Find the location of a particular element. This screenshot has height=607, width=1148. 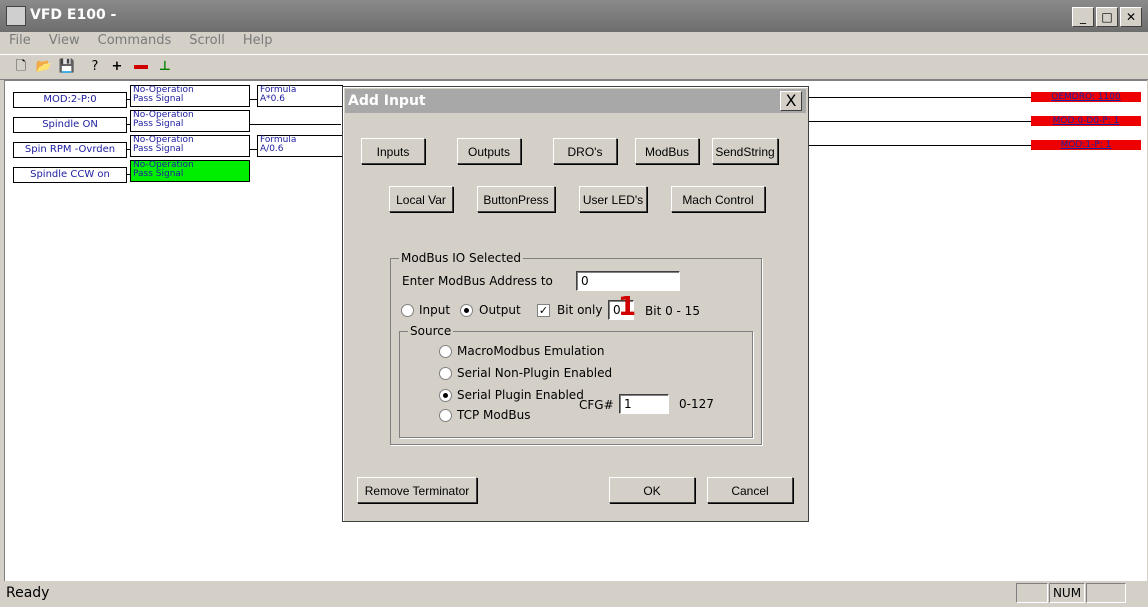

menu-view: View is located at coordinates (64, 41).